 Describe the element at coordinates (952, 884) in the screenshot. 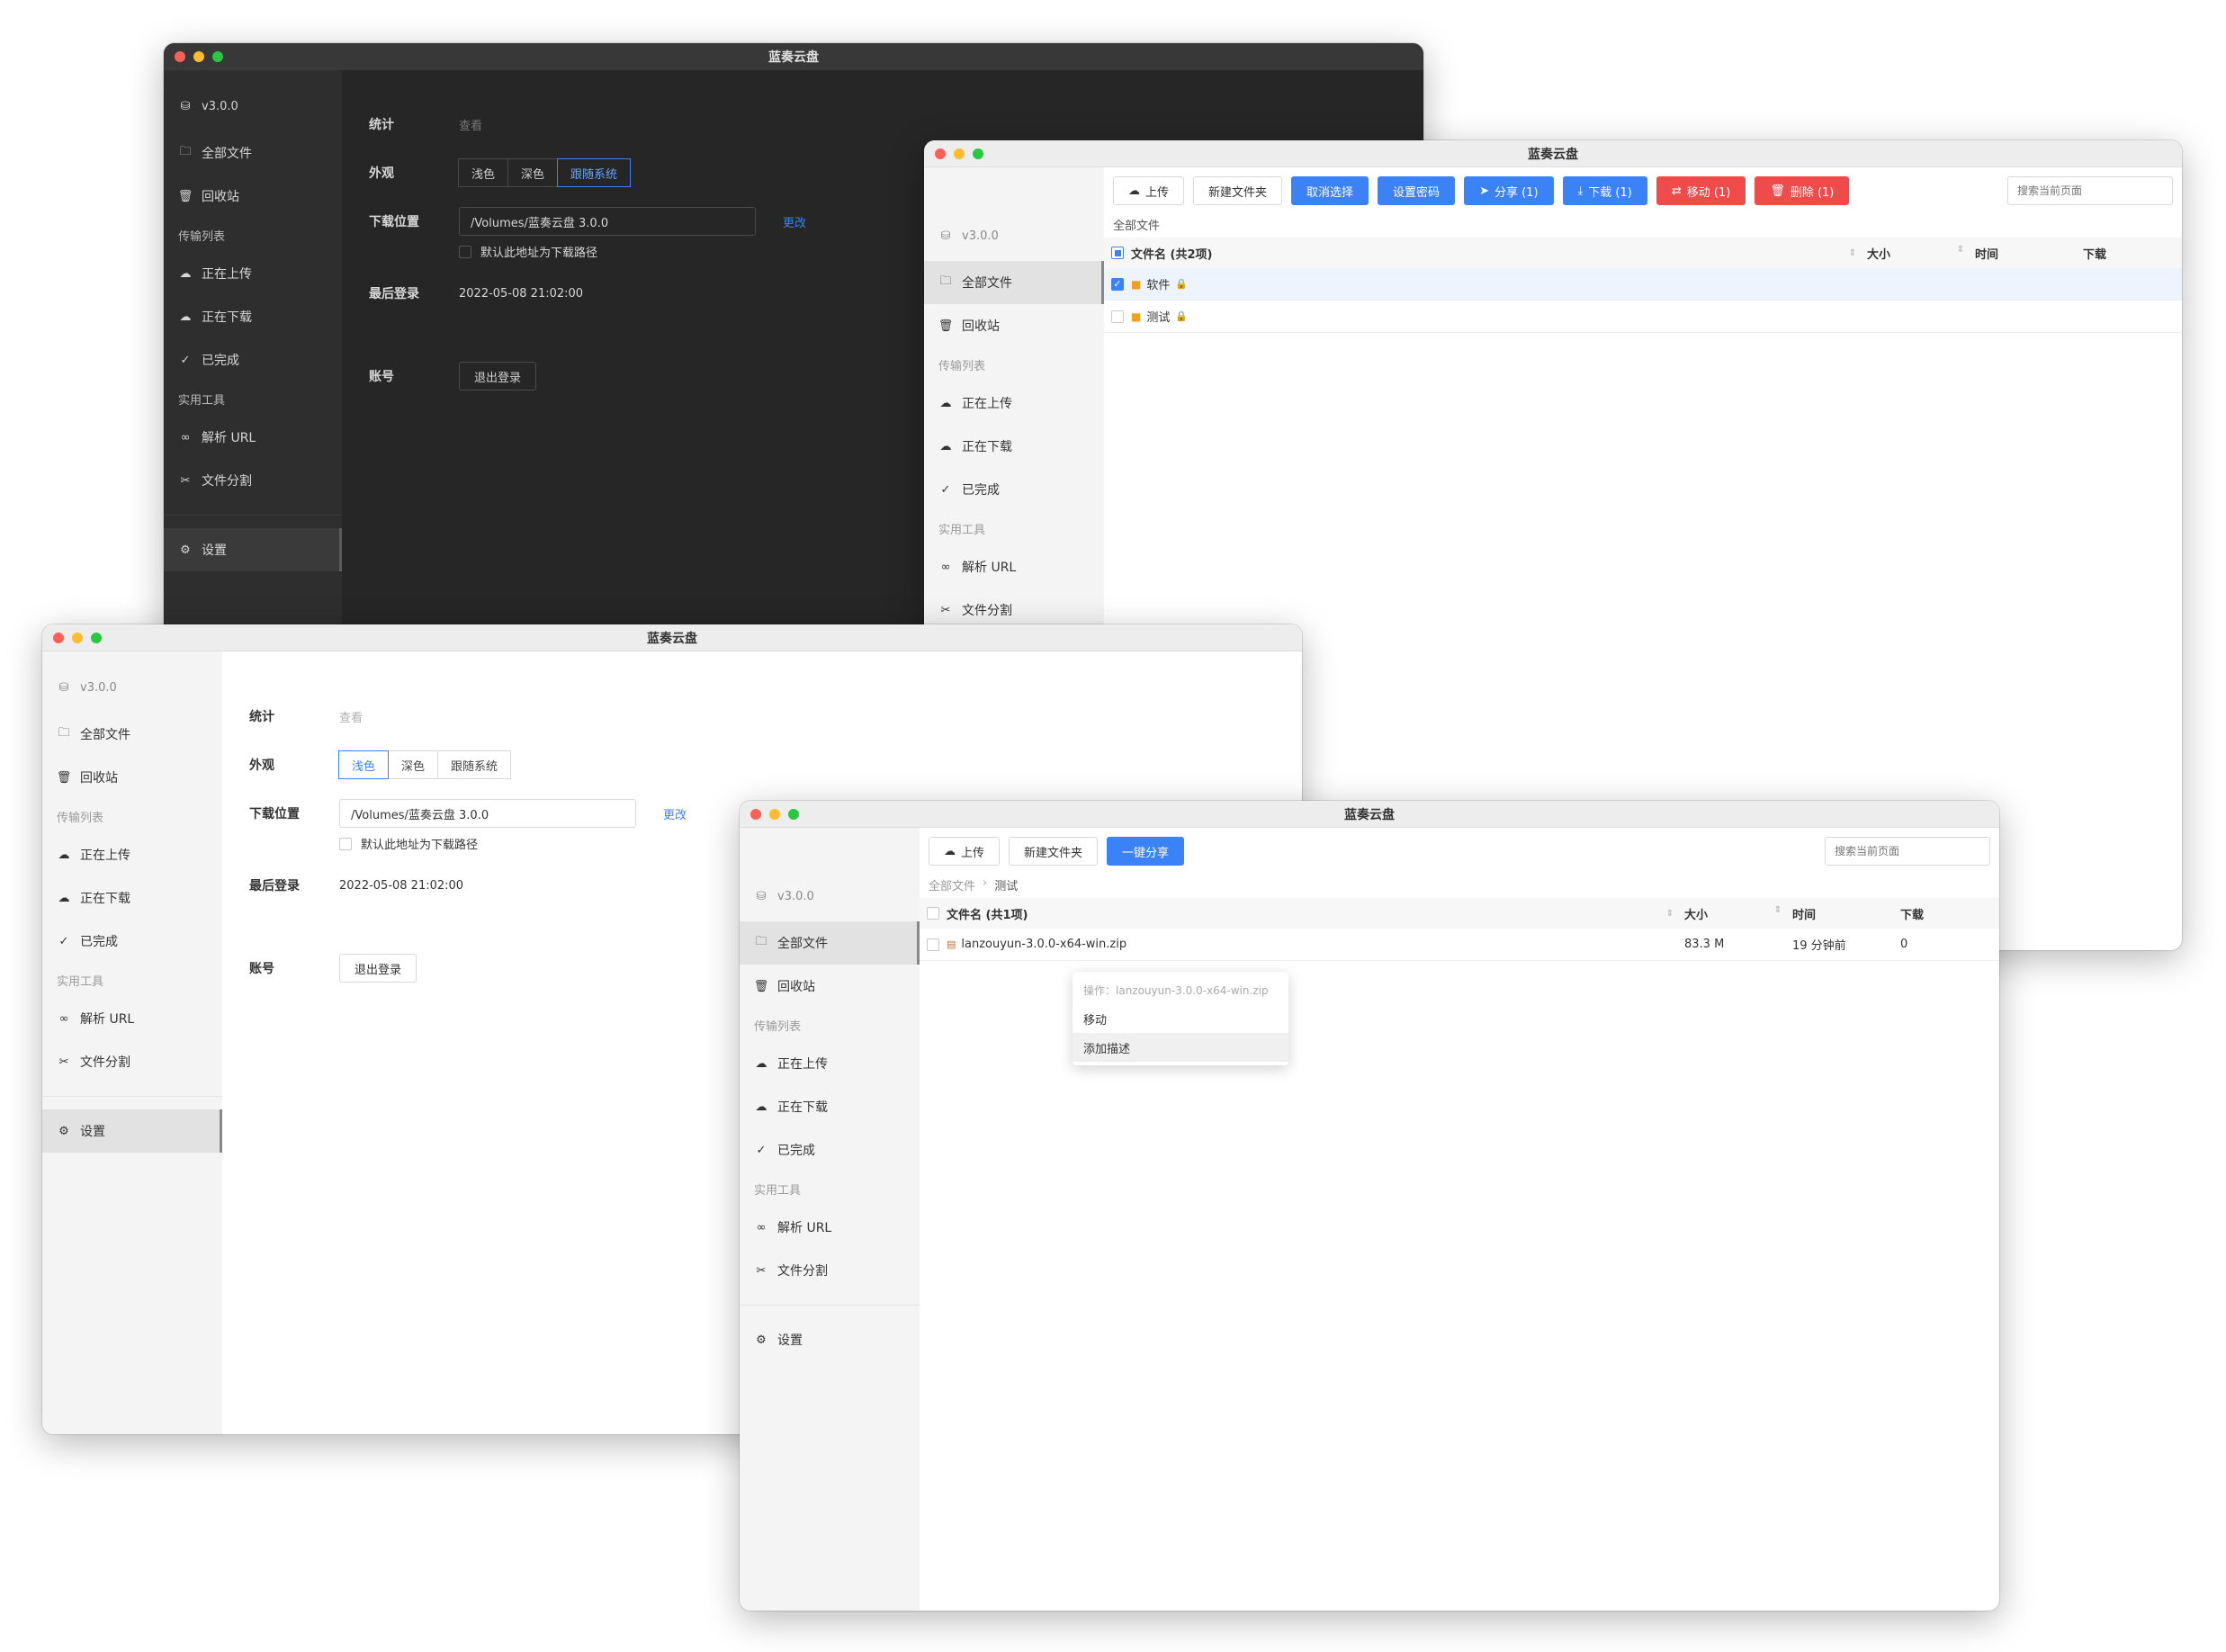

I see `breadcrumb-item-root: 全部文件` at that location.